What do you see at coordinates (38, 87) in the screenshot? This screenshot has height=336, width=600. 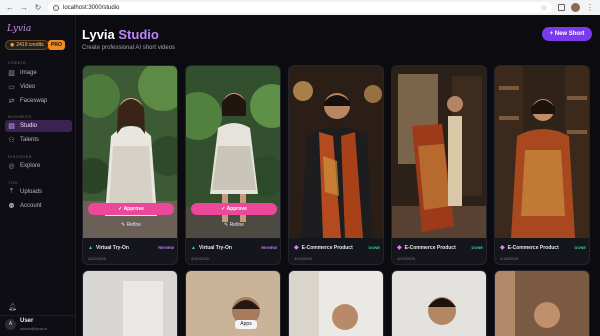 I see `sidebar-item-video: ▭ Video` at bounding box center [38, 87].